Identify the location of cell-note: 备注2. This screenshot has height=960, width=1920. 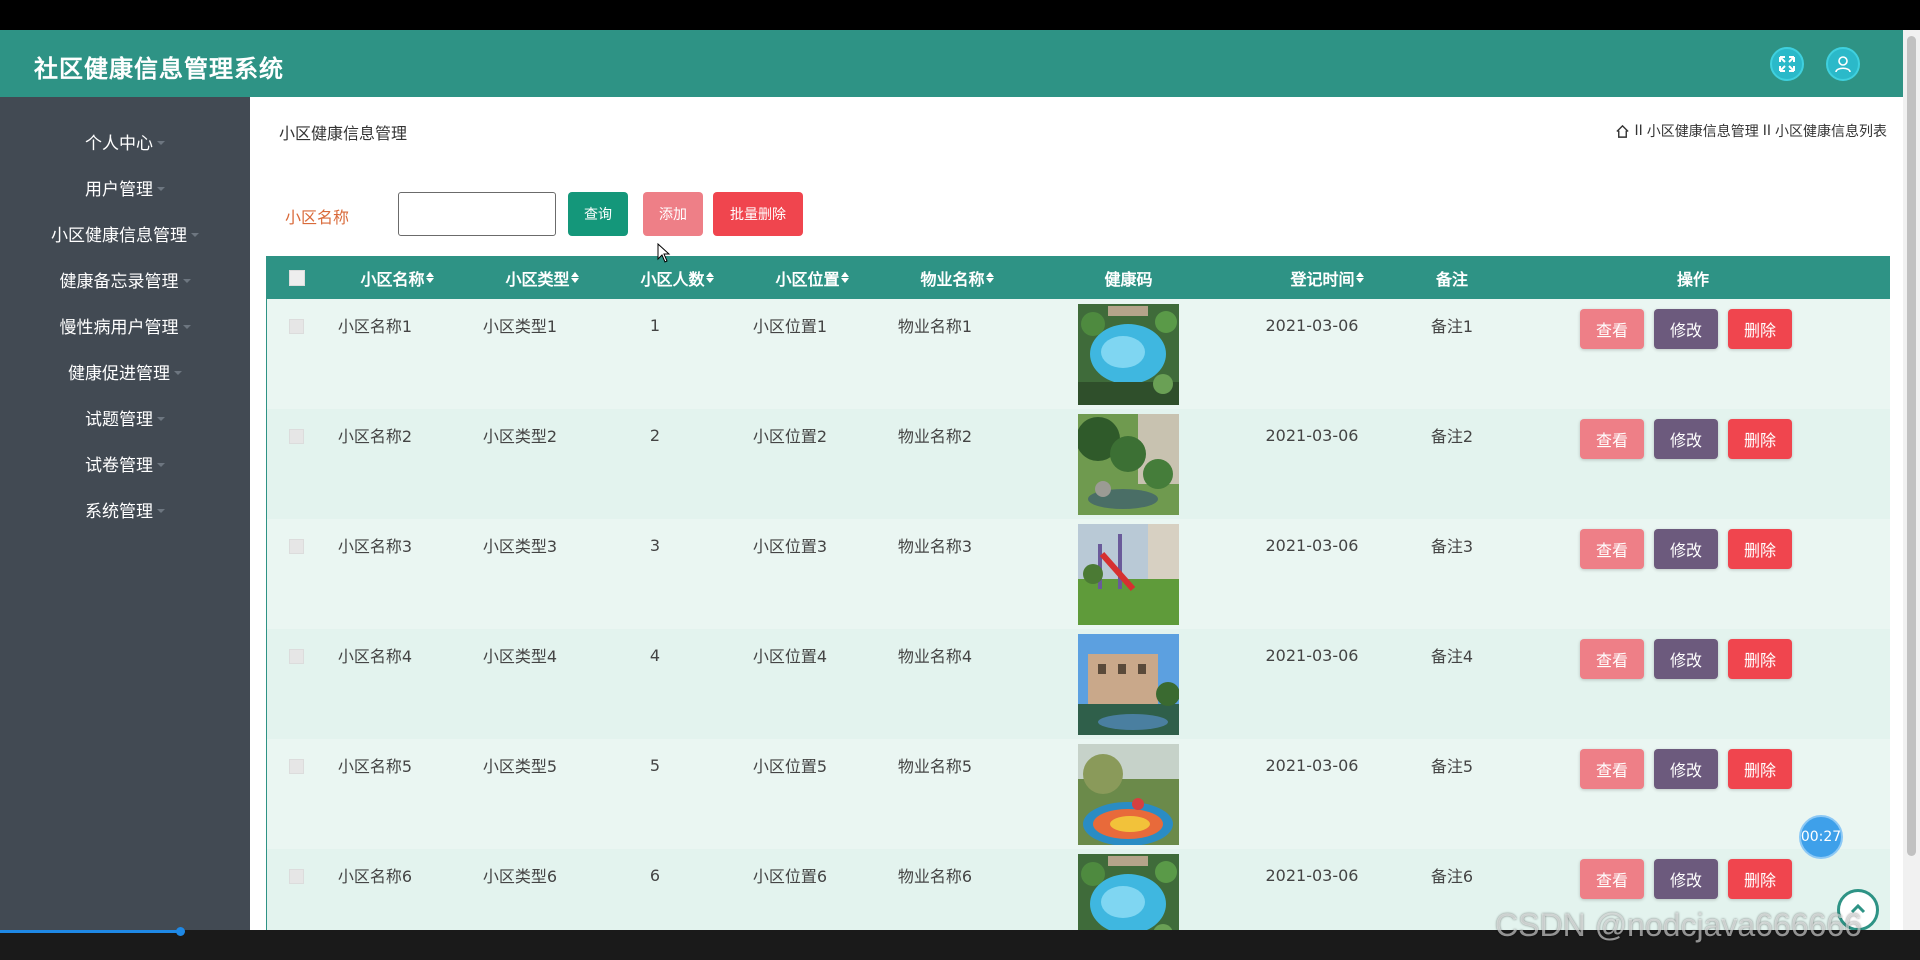
(1452, 436).